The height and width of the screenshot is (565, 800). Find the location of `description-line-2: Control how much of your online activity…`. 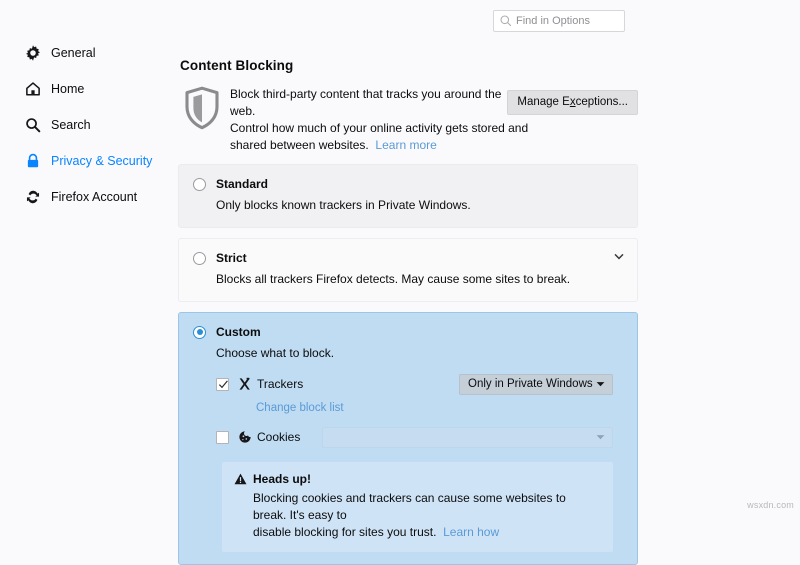

description-line-2: Control how much of your online activity… is located at coordinates (379, 128).